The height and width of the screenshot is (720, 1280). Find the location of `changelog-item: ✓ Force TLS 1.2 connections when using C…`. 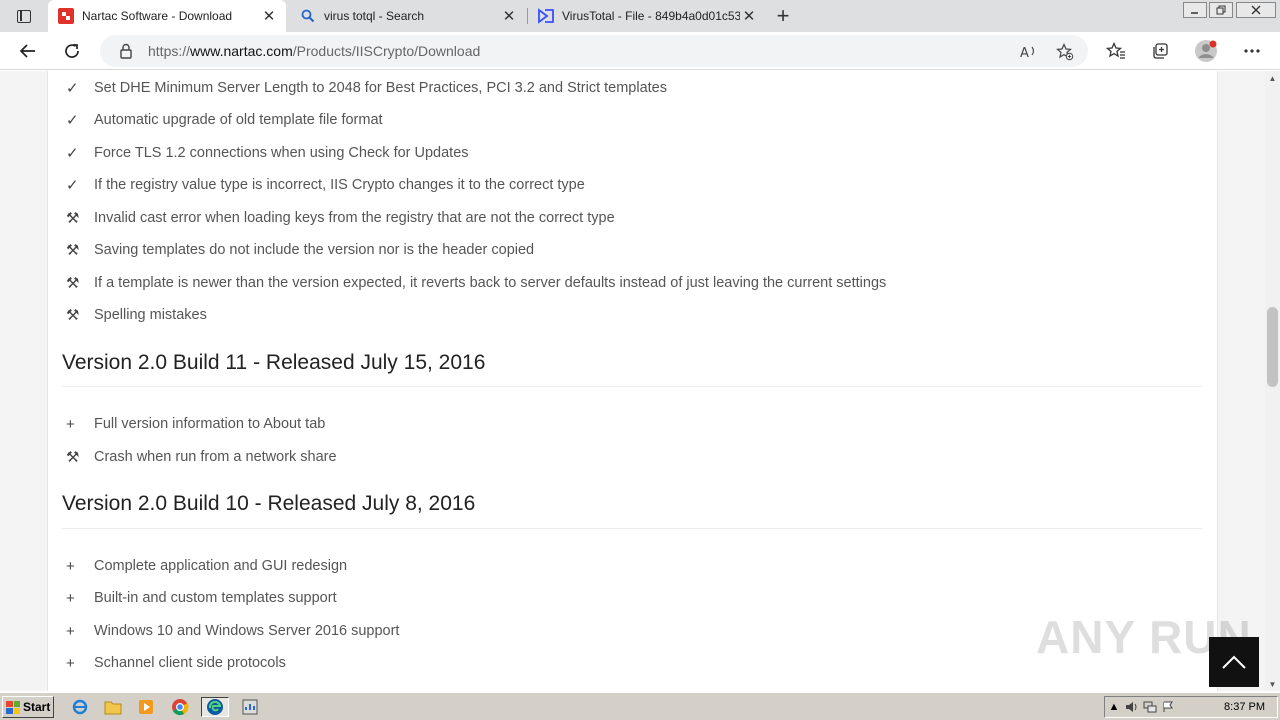

changelog-item: ✓ Force TLS 1.2 connections when using C… is located at coordinates (266, 153).